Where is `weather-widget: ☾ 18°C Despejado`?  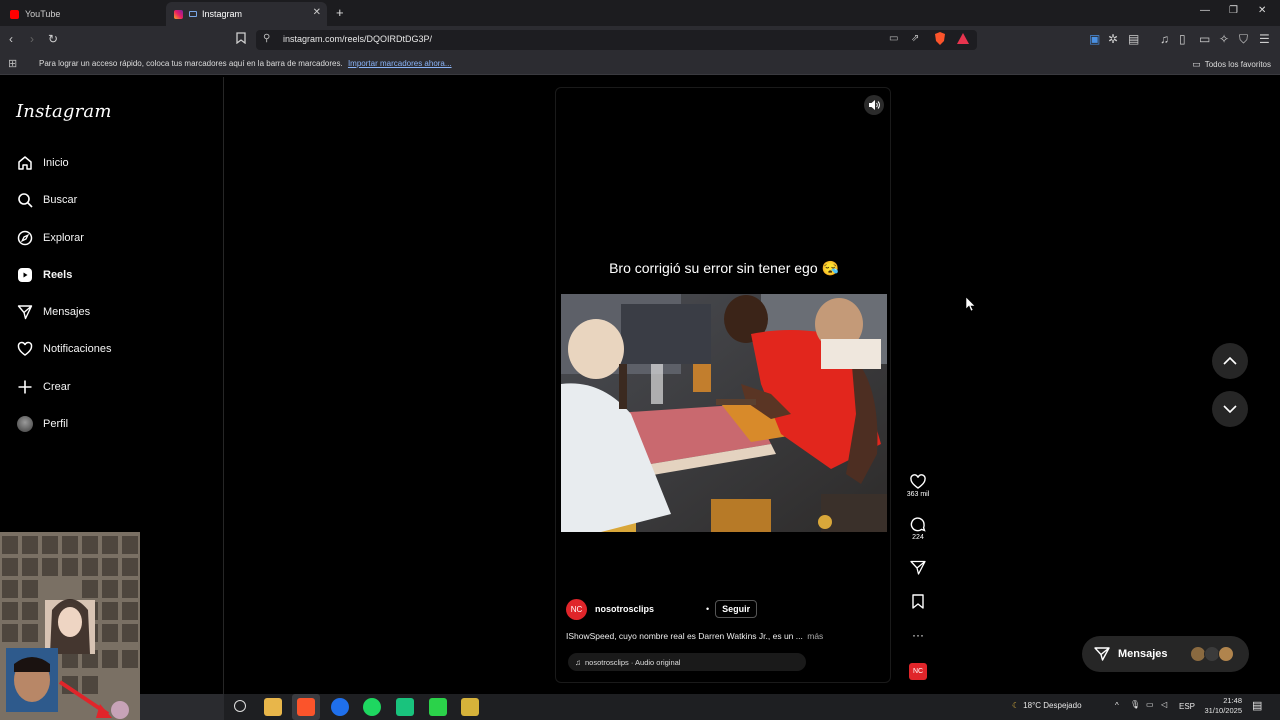
weather-widget: ☾ 18°C Despejado is located at coordinates (1047, 705).